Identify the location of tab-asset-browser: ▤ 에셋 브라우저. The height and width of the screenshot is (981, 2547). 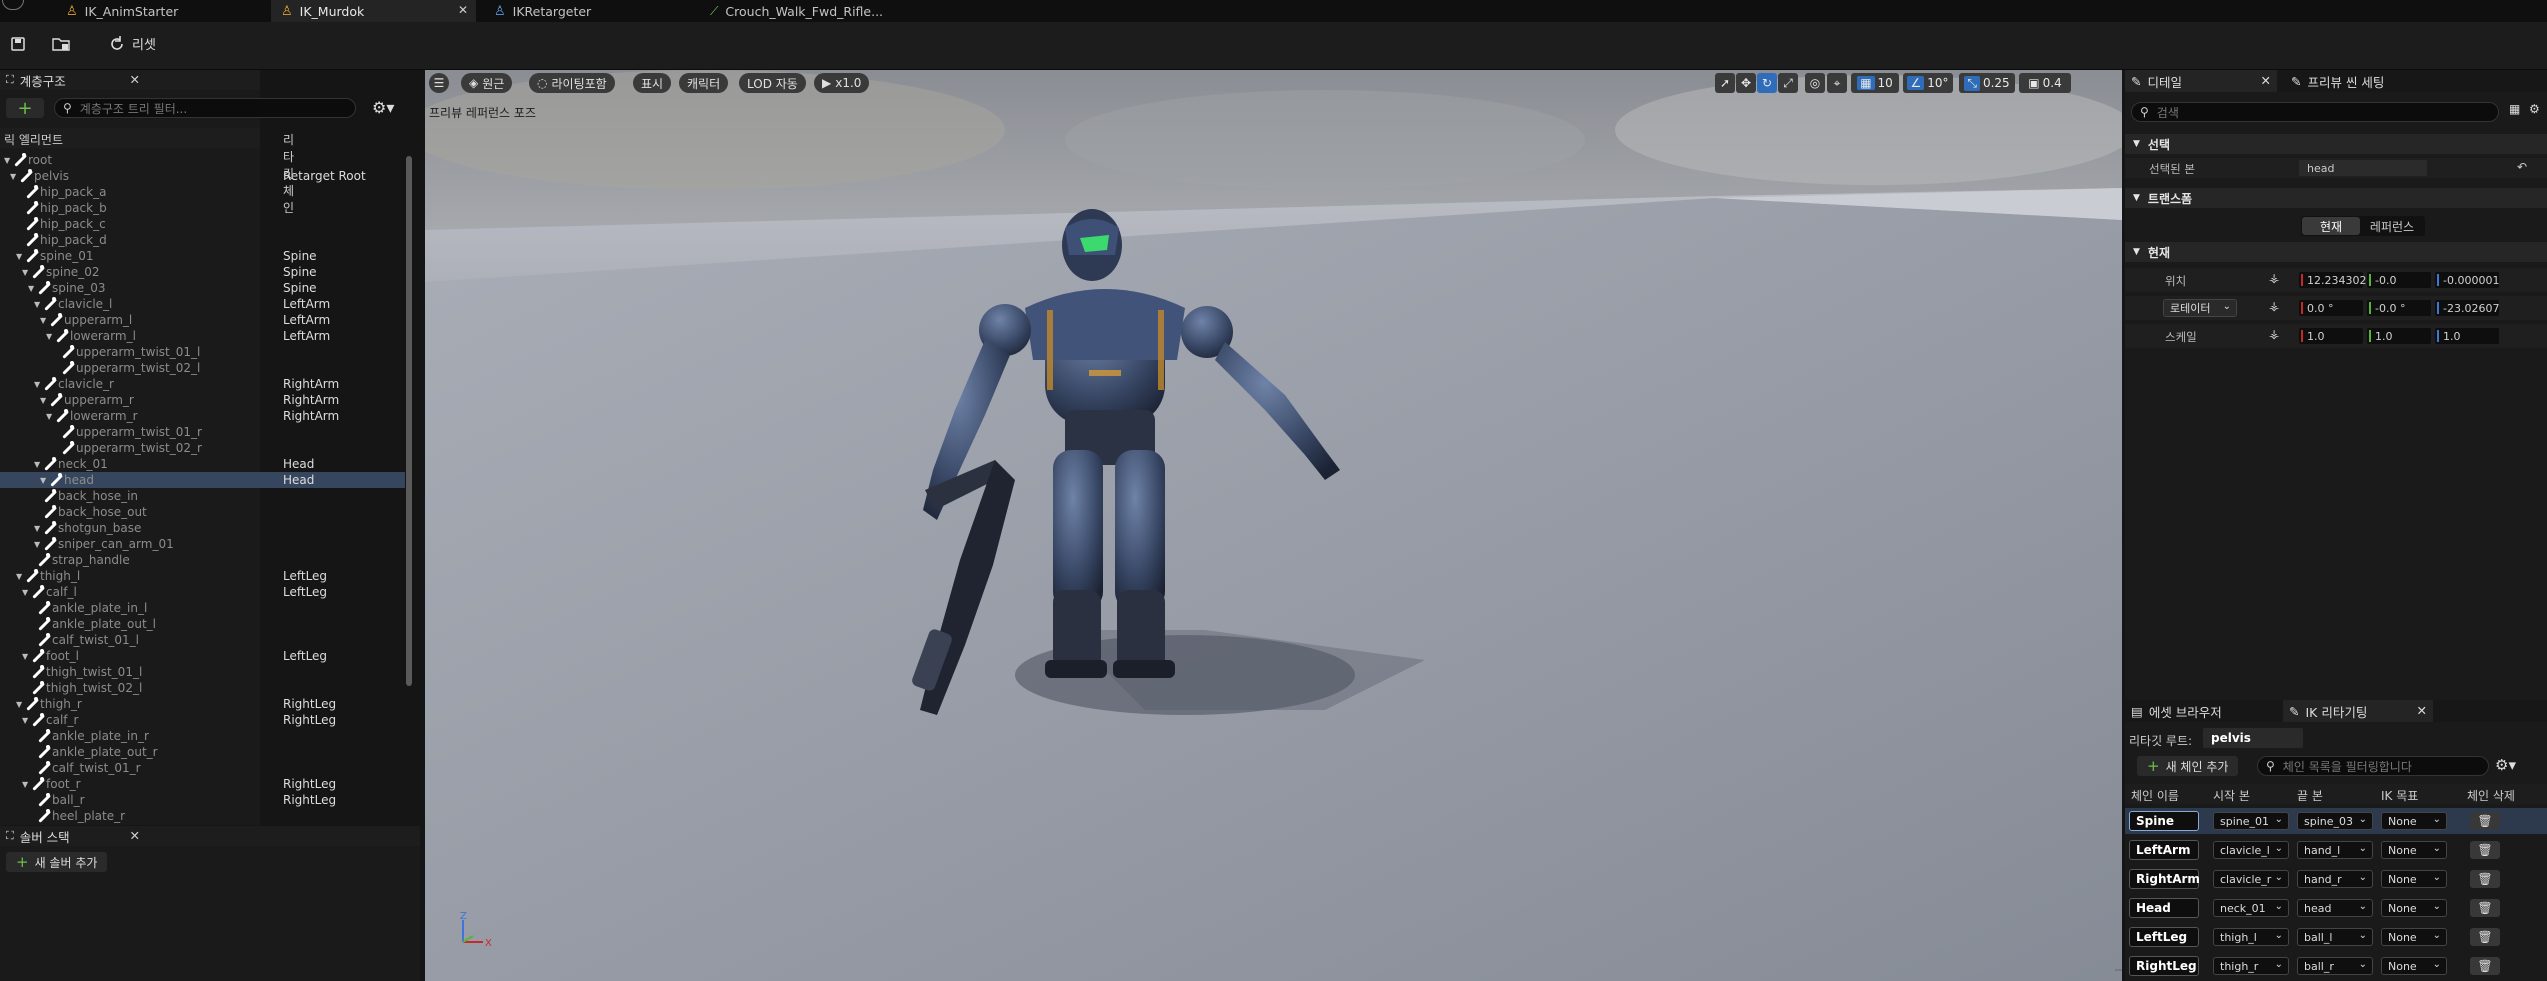
(2173, 711).